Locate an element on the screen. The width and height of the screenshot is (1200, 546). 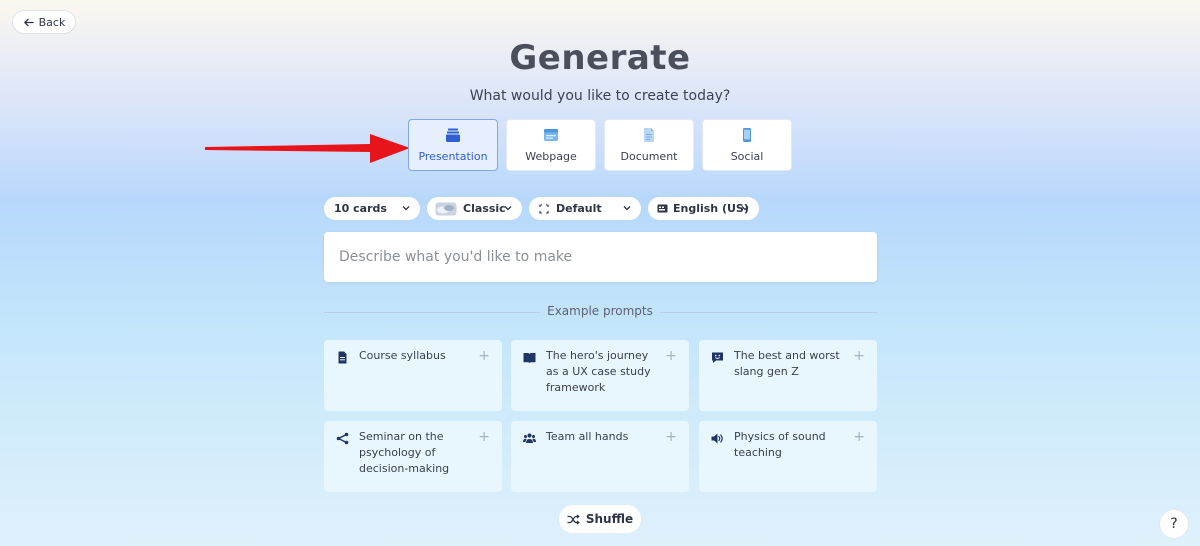
speaker-icon is located at coordinates (717, 438).